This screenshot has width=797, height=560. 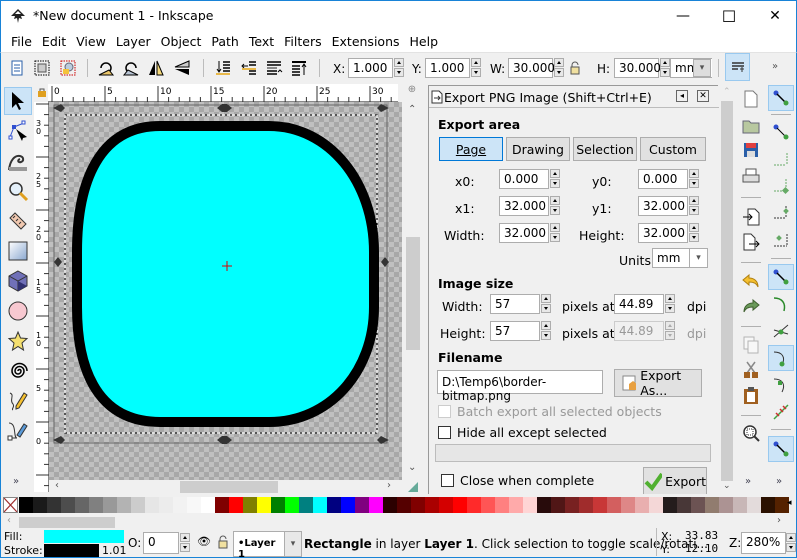 What do you see at coordinates (791, 543) in the screenshot?
I see `zoom-spinner` at bounding box center [791, 543].